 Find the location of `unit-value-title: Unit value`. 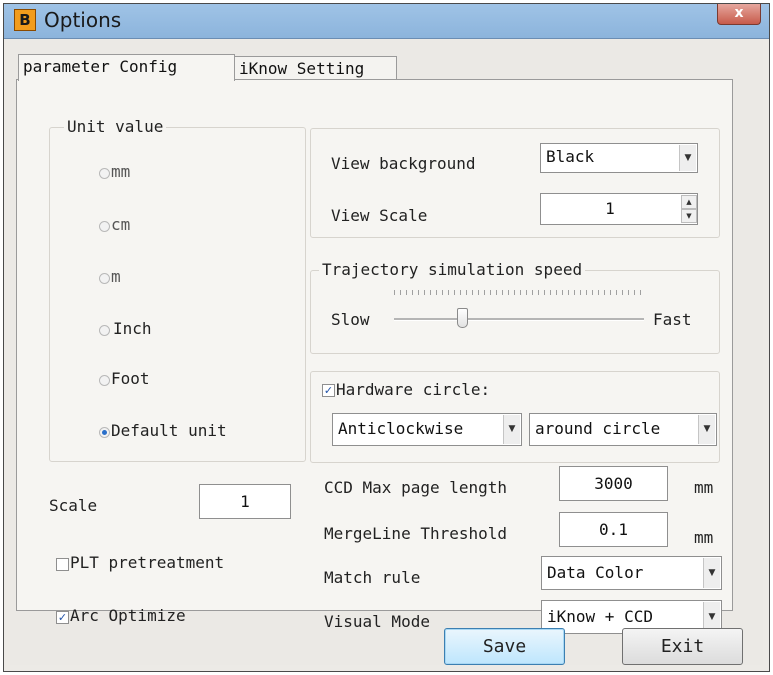

unit-value-title: Unit value is located at coordinates (115, 126).